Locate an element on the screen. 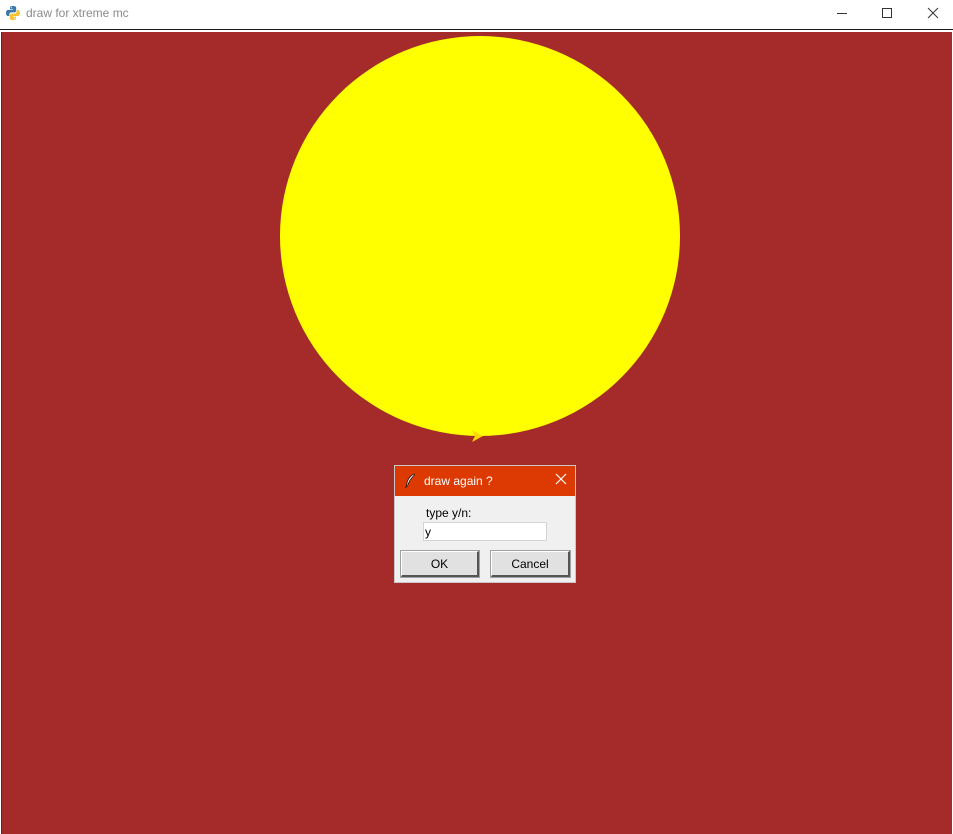 This screenshot has width=953, height=834. maximize-icon is located at coordinates (887, 15).